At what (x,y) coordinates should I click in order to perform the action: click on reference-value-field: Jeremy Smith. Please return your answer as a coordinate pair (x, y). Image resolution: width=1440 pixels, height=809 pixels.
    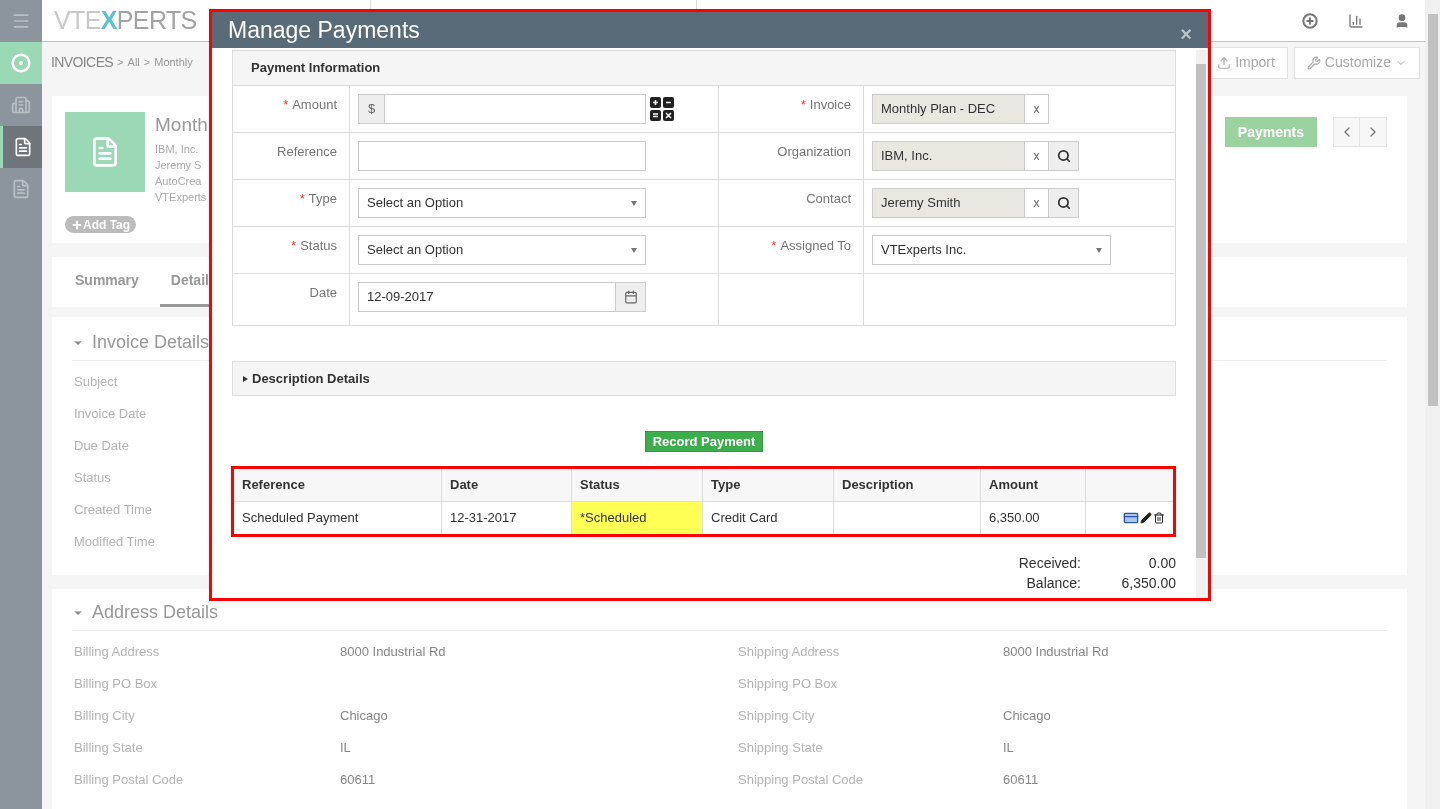
    Looking at the image, I should click on (948, 203).